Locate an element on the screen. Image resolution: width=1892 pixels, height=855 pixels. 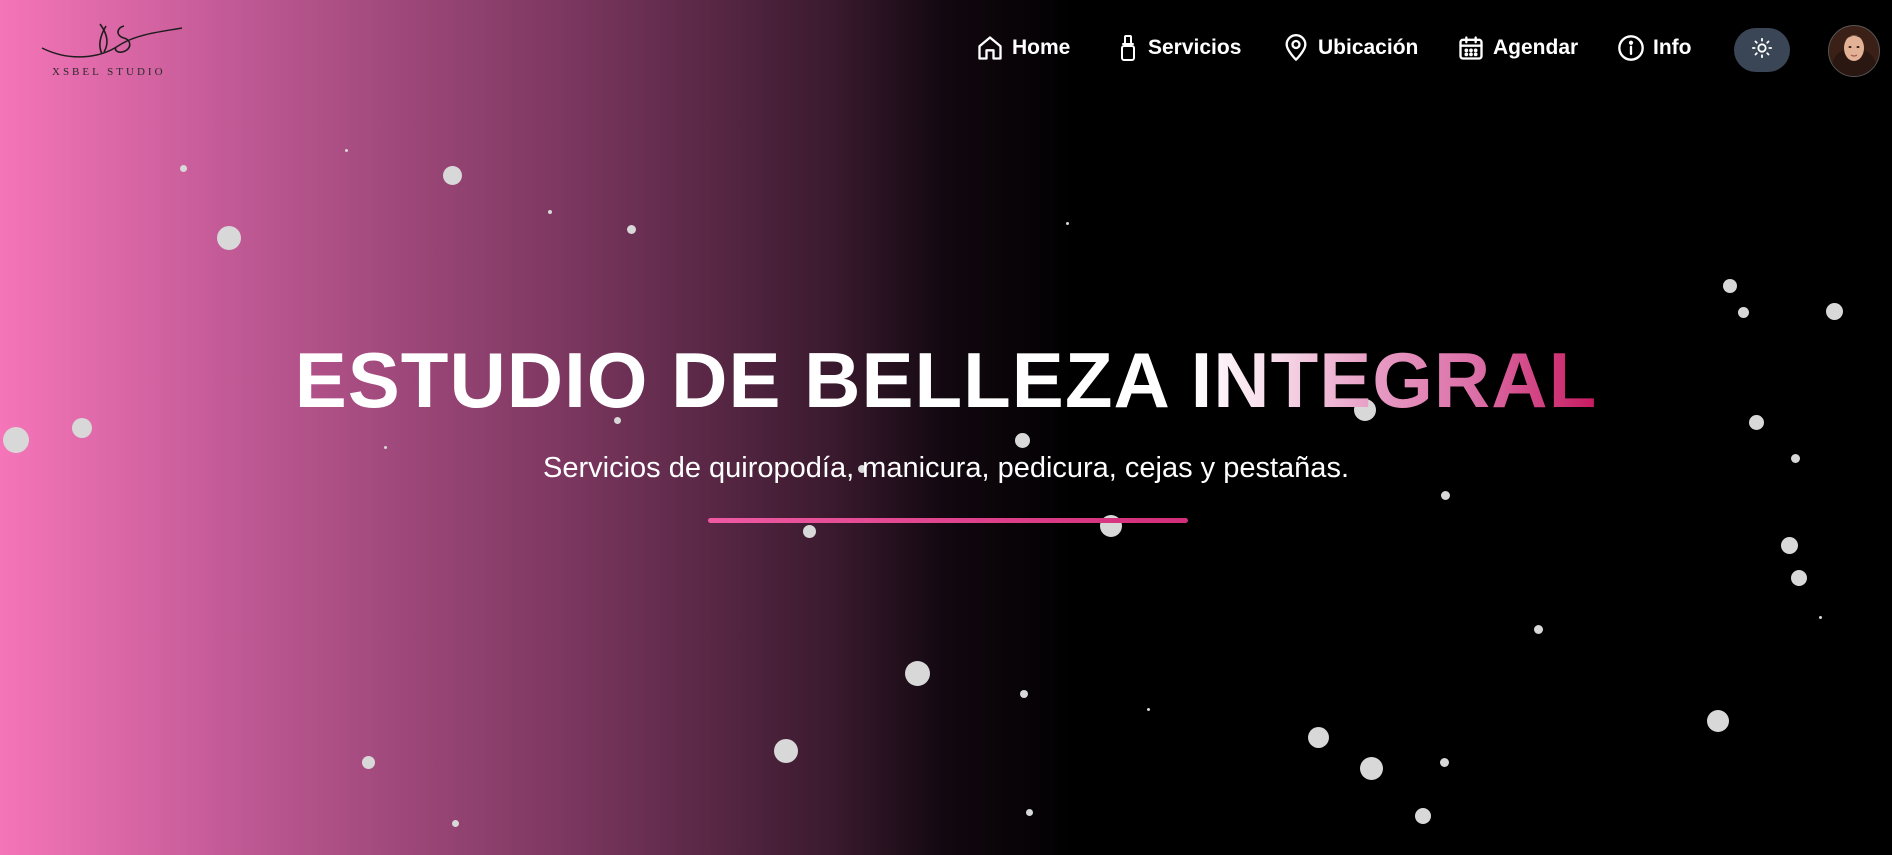
brand-logo: XSBEL STUDIO is located at coordinates (113, 49).